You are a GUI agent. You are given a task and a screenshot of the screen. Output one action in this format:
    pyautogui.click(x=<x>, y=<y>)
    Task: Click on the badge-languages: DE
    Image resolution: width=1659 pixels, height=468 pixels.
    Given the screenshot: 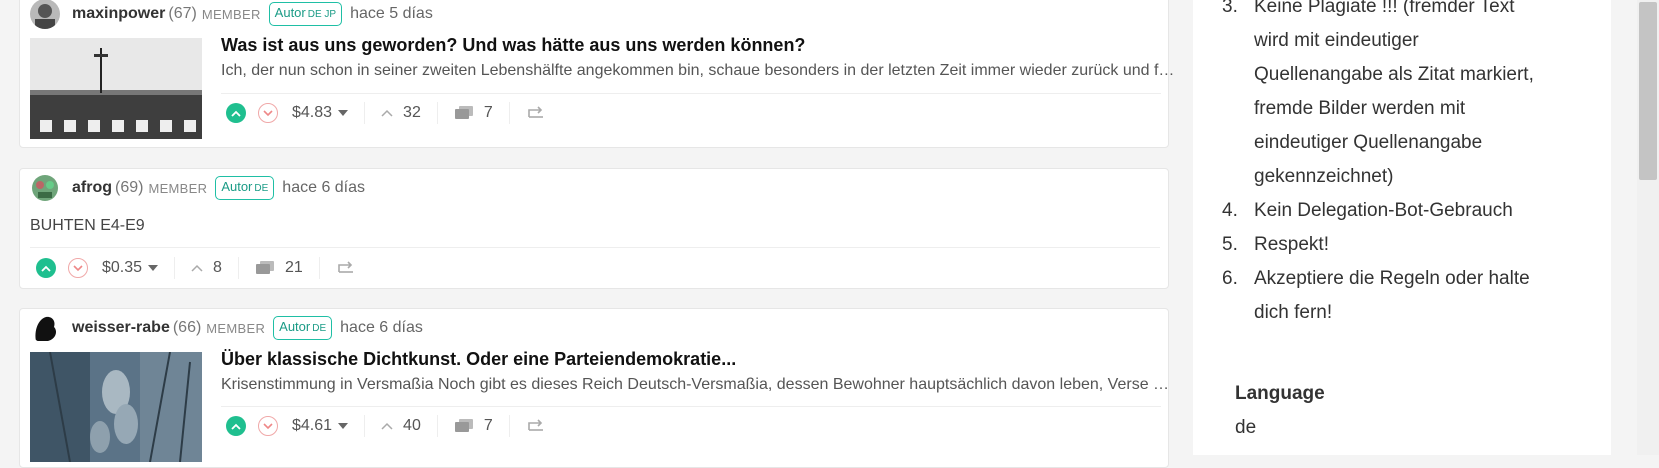 What is the action you would take?
    pyautogui.click(x=319, y=328)
    